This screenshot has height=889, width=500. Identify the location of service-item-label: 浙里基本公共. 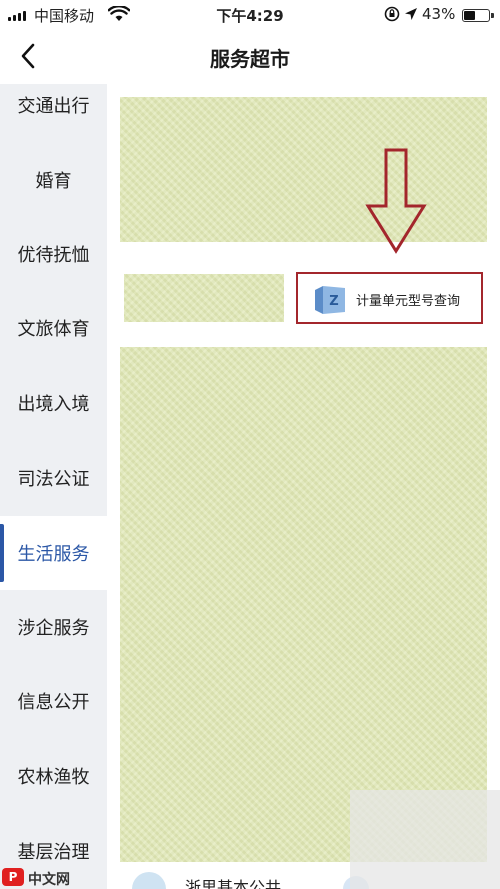
(233, 881).